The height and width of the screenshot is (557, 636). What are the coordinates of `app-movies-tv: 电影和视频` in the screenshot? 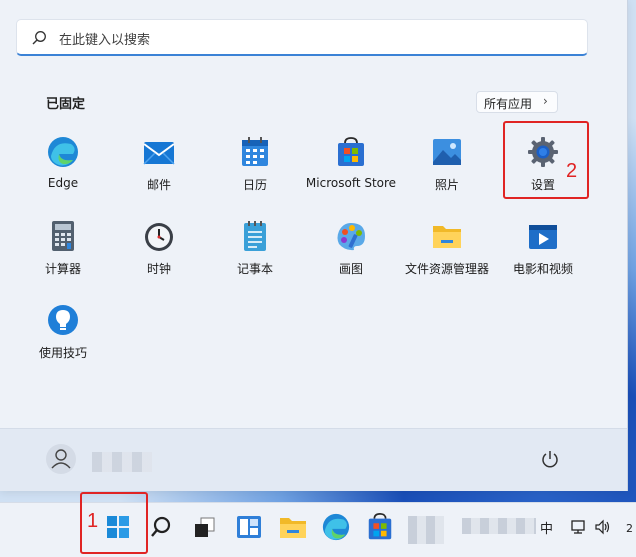 It's located at (543, 255).